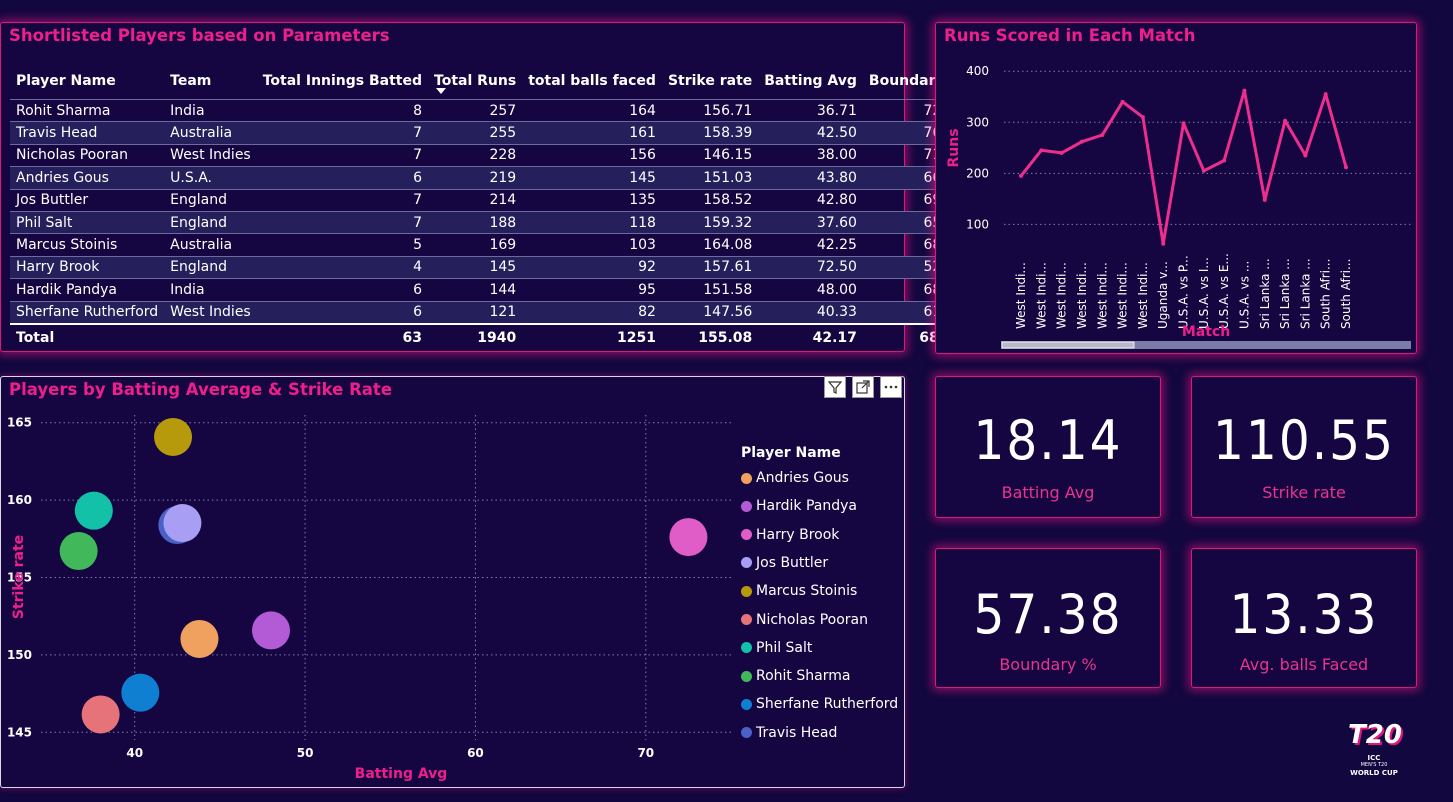 The image size is (1453, 802). Describe the element at coordinates (19, 500) in the screenshot. I see `y-tick-label: 160` at that location.